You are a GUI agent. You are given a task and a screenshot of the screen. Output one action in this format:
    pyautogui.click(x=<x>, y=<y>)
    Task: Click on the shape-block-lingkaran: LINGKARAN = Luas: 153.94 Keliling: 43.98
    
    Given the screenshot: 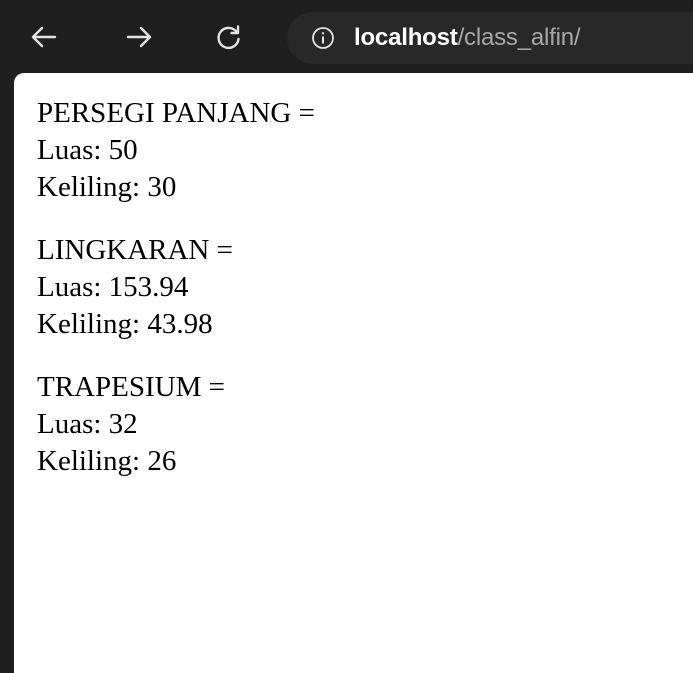 What is the action you would take?
    pyautogui.click(x=176, y=287)
    